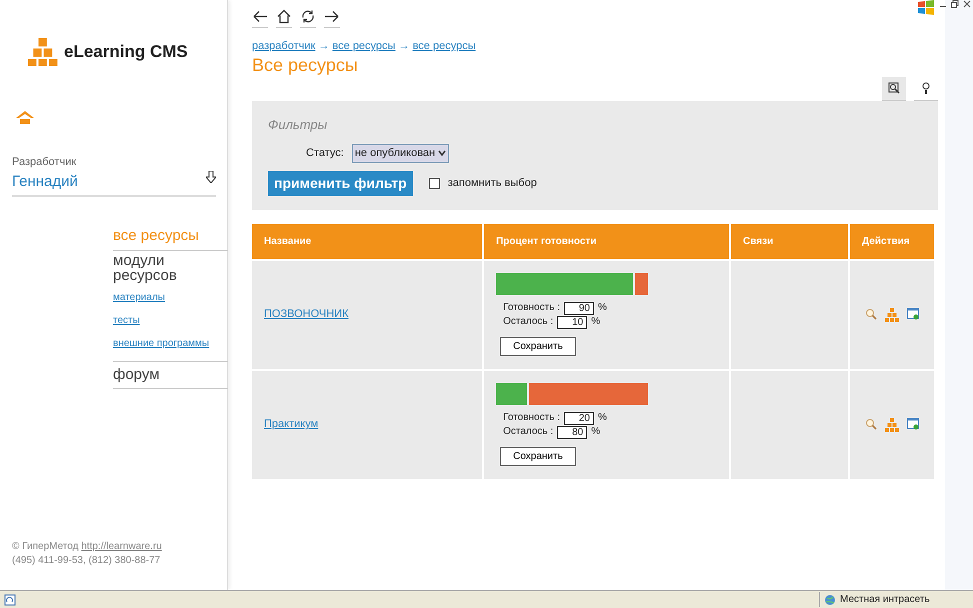 The height and width of the screenshot is (608, 973). Describe the element at coordinates (121, 546) in the screenshot. I see `footer-link: http://learnware.ru` at that location.